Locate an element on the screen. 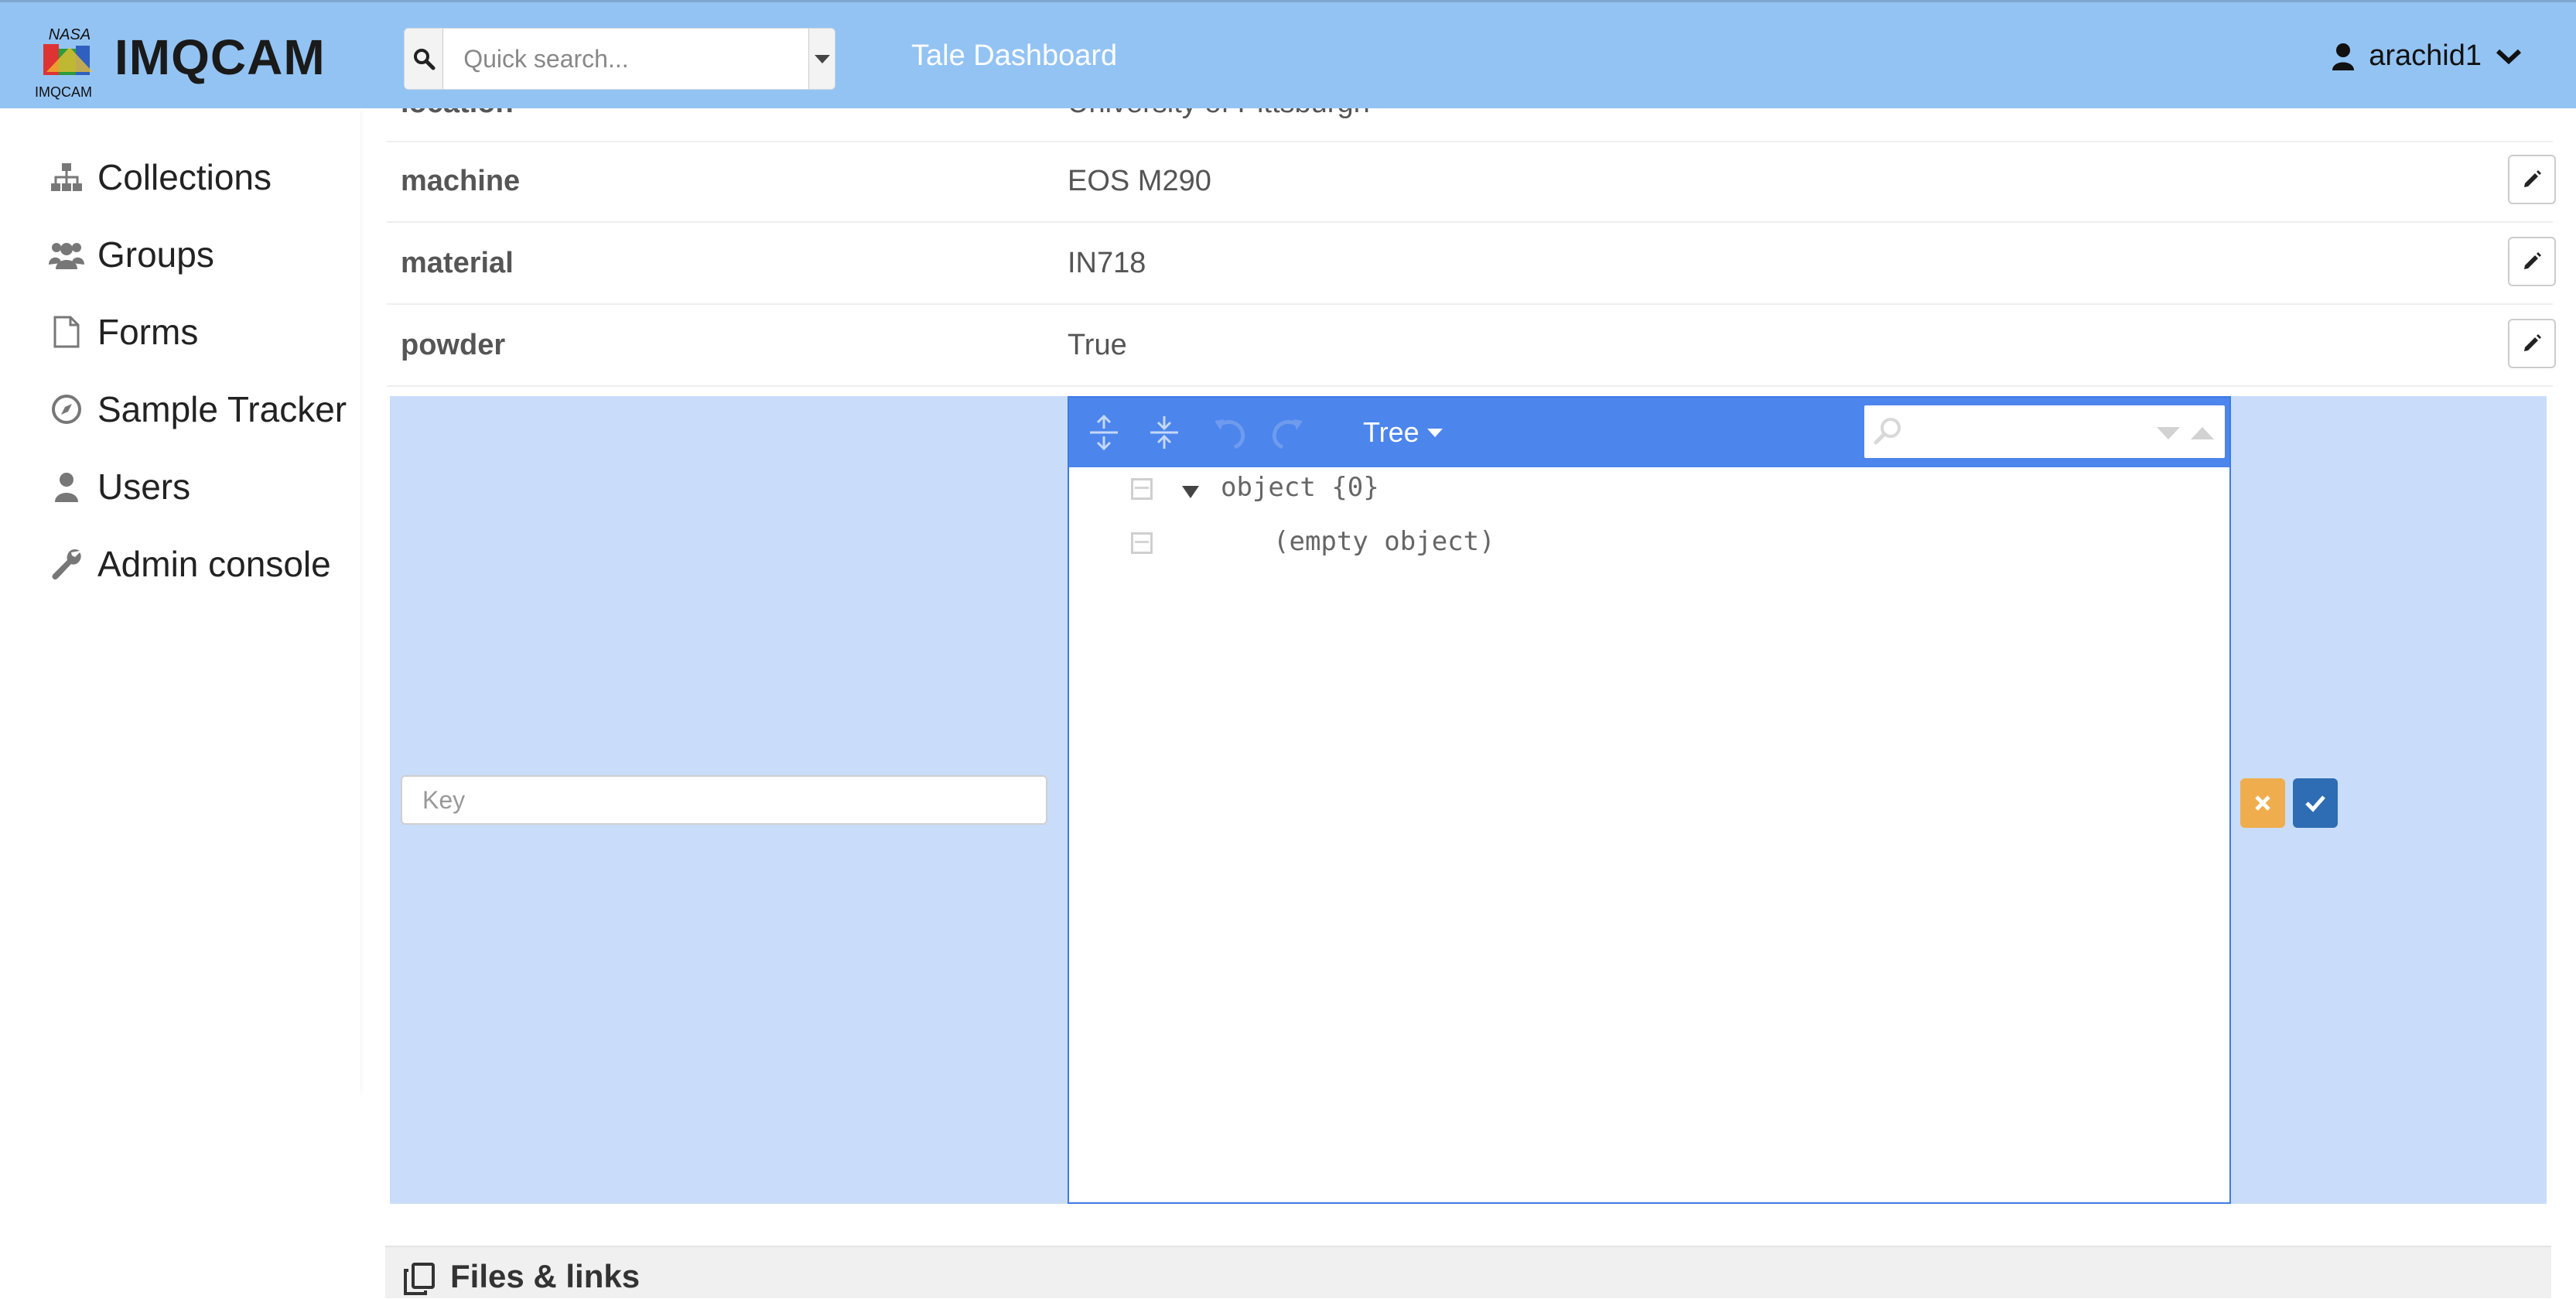  search-previous-icon is located at coordinates (2202, 433).